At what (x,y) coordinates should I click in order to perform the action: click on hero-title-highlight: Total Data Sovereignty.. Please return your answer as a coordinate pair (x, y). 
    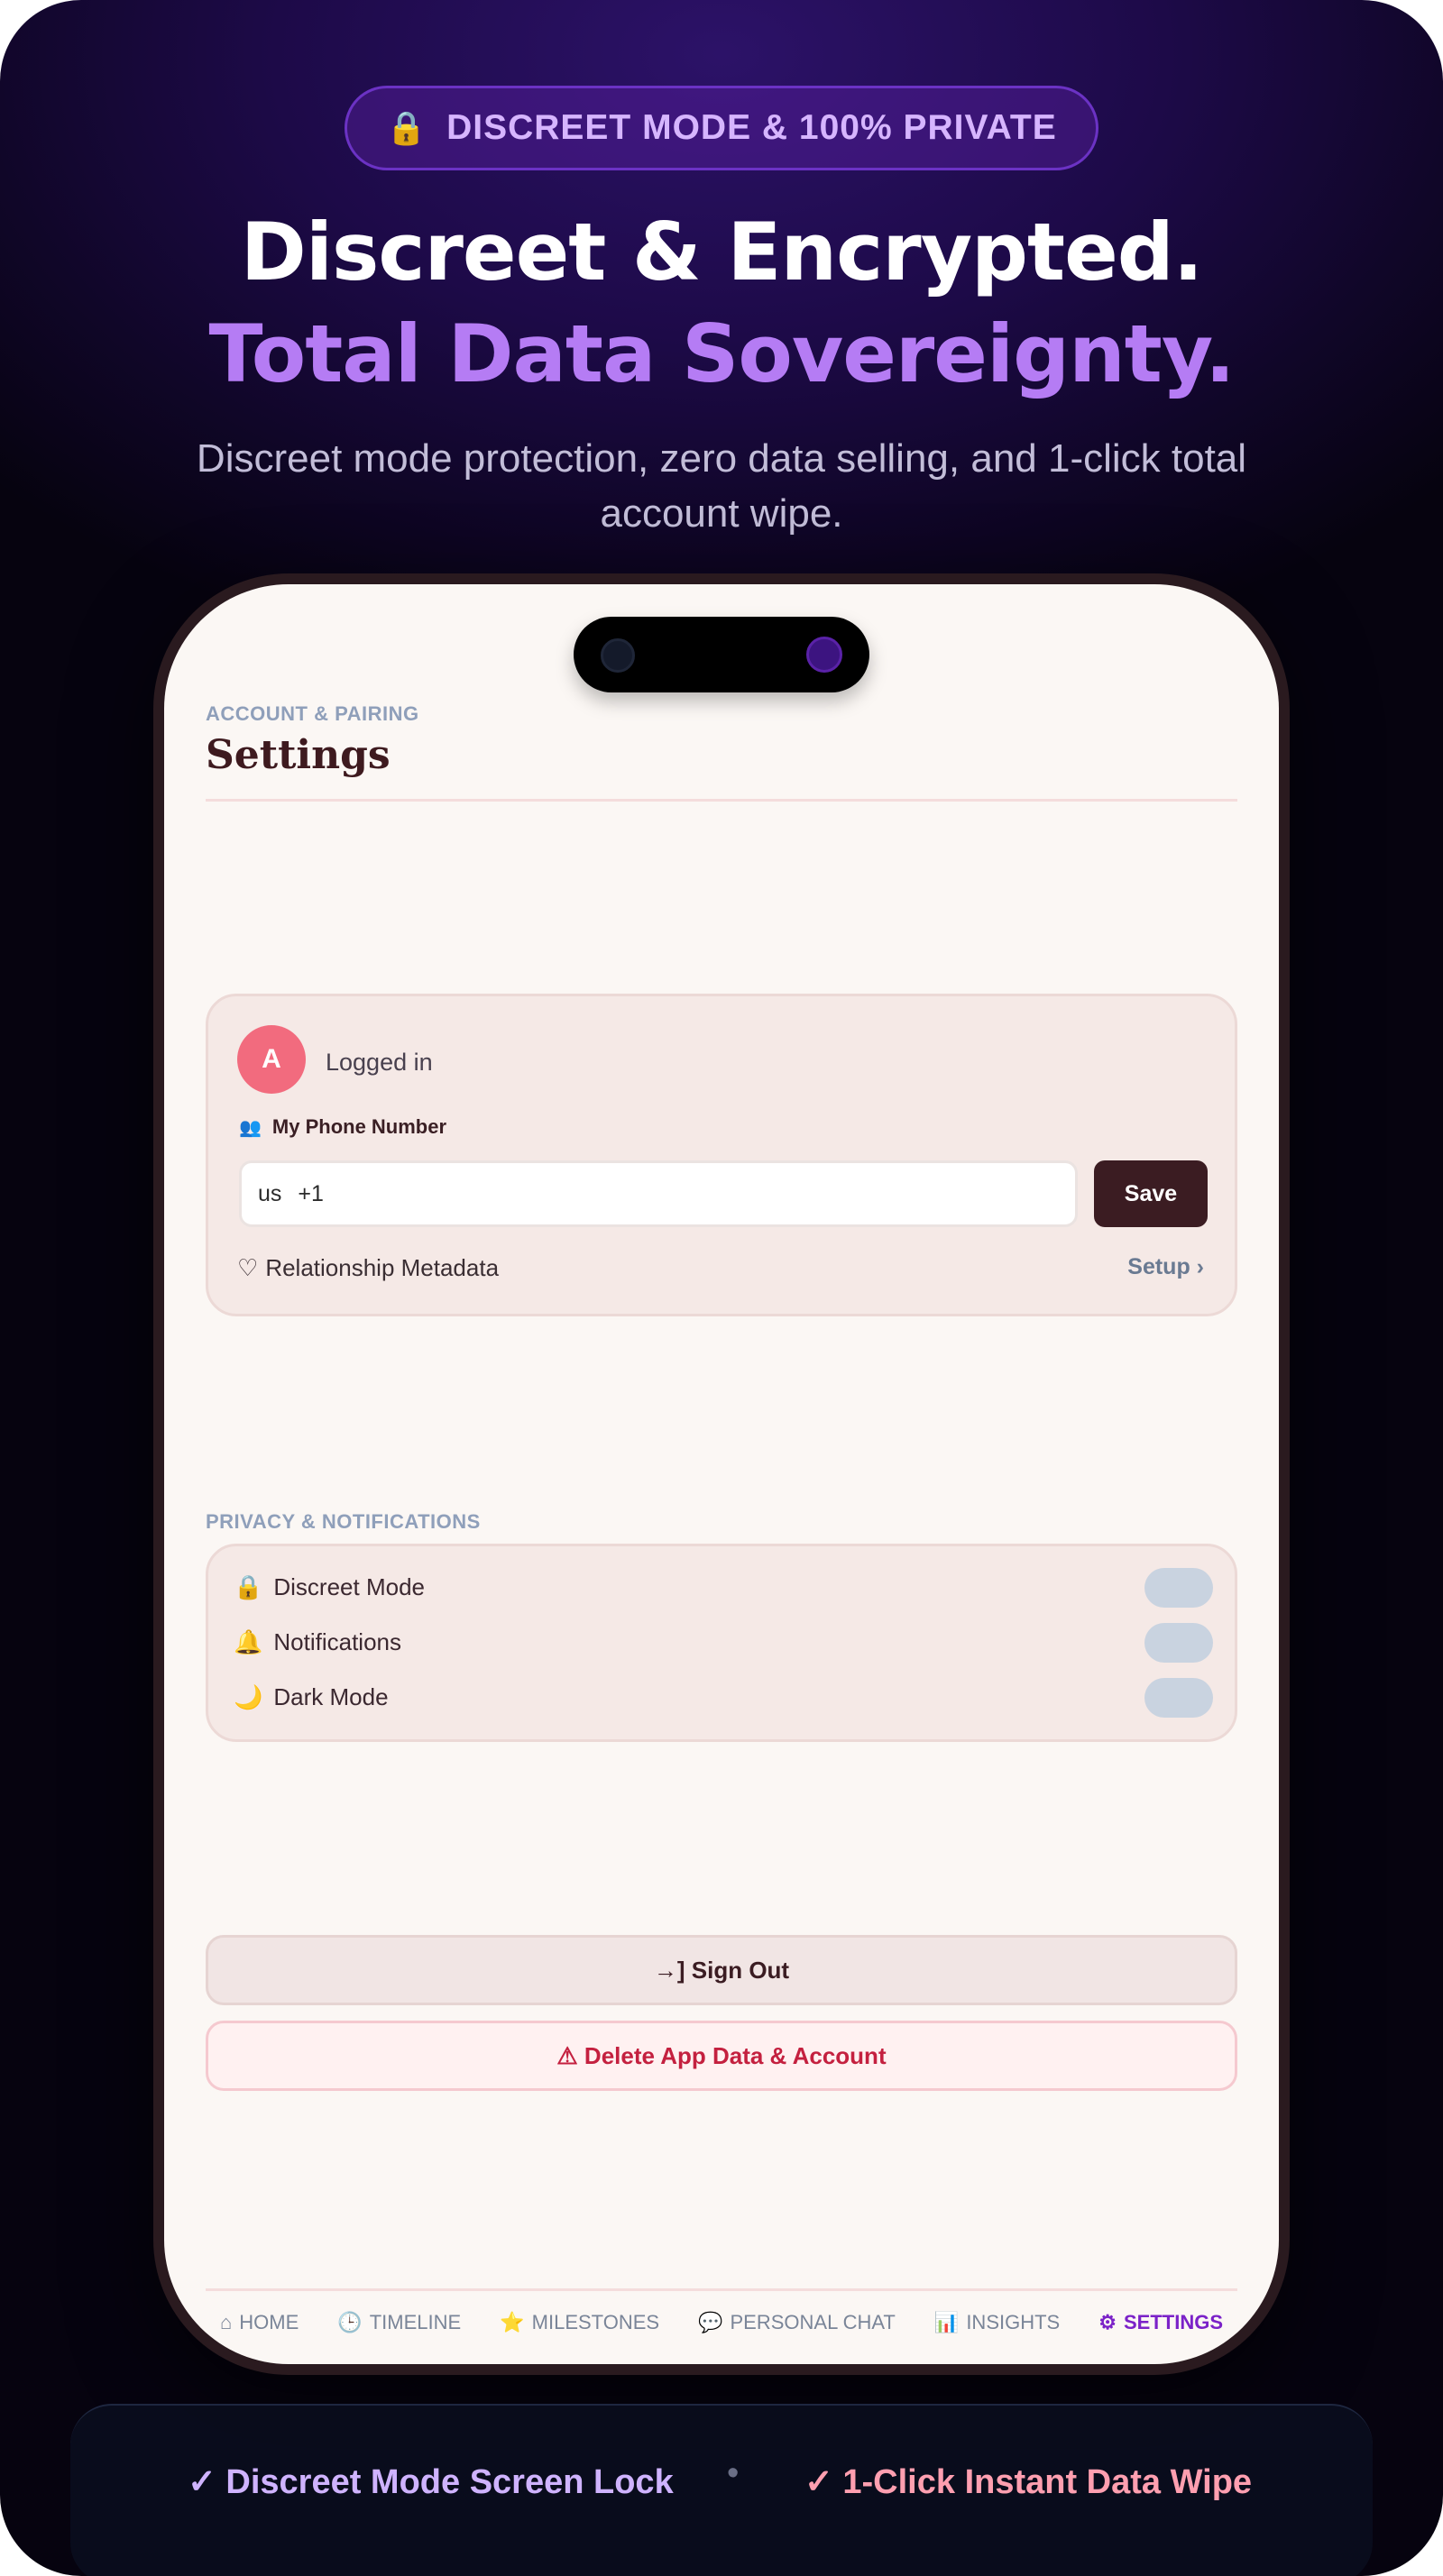
    Looking at the image, I should click on (721, 353).